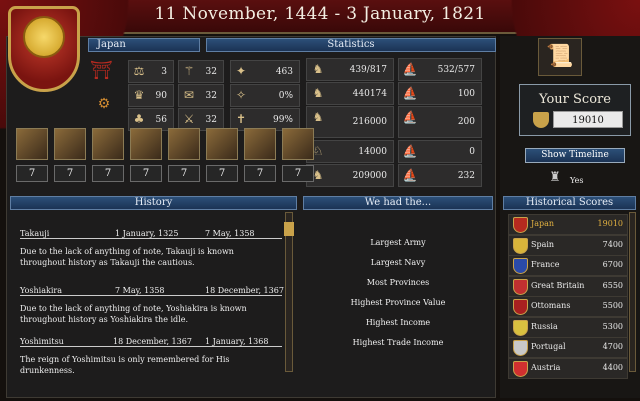 Image resolution: width=640 pixels, height=401 pixels. What do you see at coordinates (147, 233) in the screenshot?
I see `ruler-start-date: 1 January, 1325` at bounding box center [147, 233].